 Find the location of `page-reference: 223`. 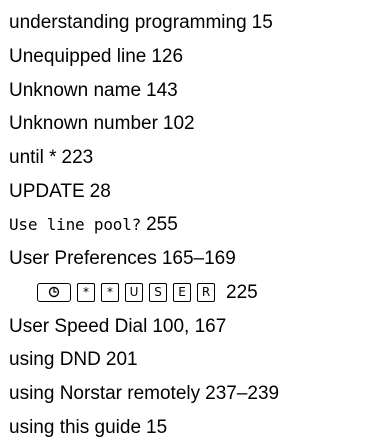

page-reference: 223 is located at coordinates (77, 158).